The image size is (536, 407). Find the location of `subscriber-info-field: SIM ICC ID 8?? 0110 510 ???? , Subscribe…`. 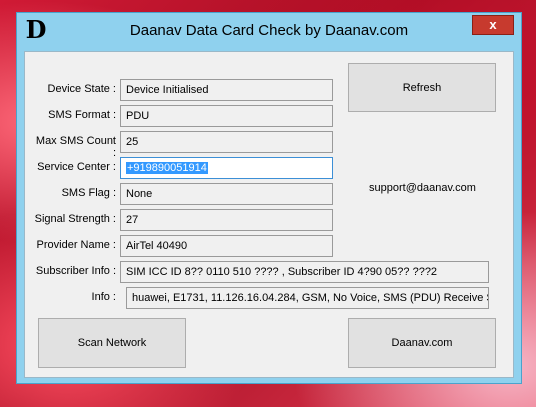

subscriber-info-field: SIM ICC ID 8?? 0110 510 ???? , Subscribe… is located at coordinates (304, 272).